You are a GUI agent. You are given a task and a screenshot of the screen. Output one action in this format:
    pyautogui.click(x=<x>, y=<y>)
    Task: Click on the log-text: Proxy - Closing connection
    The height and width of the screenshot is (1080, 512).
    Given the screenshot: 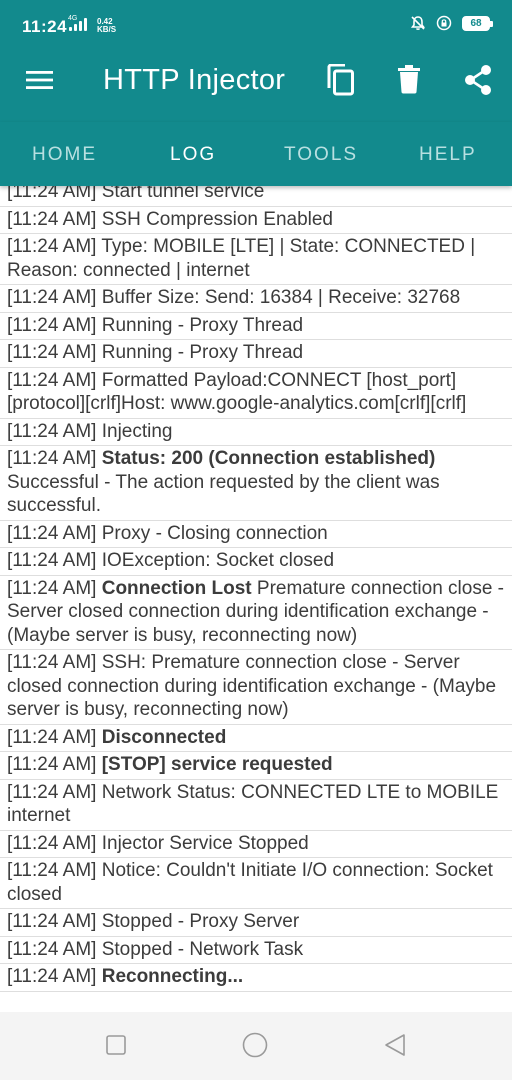 What is the action you would take?
    pyautogui.click(x=214, y=533)
    